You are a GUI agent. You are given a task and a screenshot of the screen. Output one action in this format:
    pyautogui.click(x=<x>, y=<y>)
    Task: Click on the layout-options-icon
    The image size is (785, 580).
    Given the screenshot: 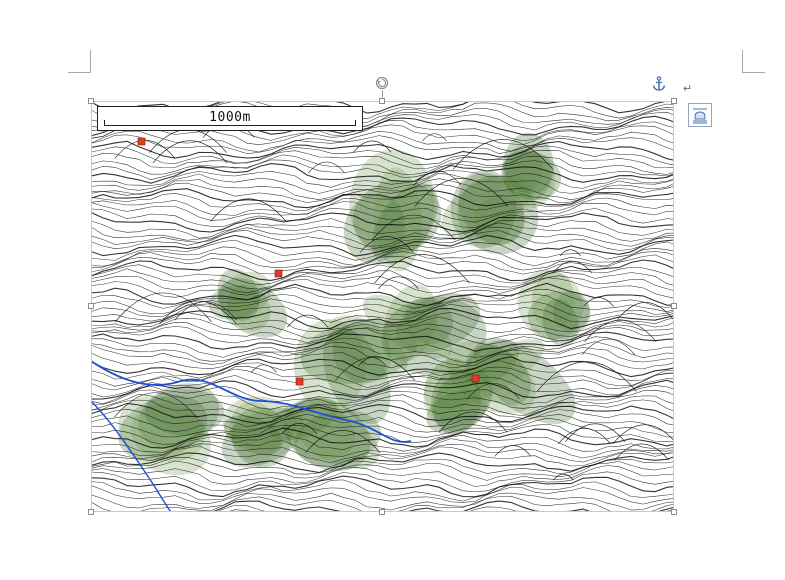 What is the action you would take?
    pyautogui.click(x=700, y=116)
    